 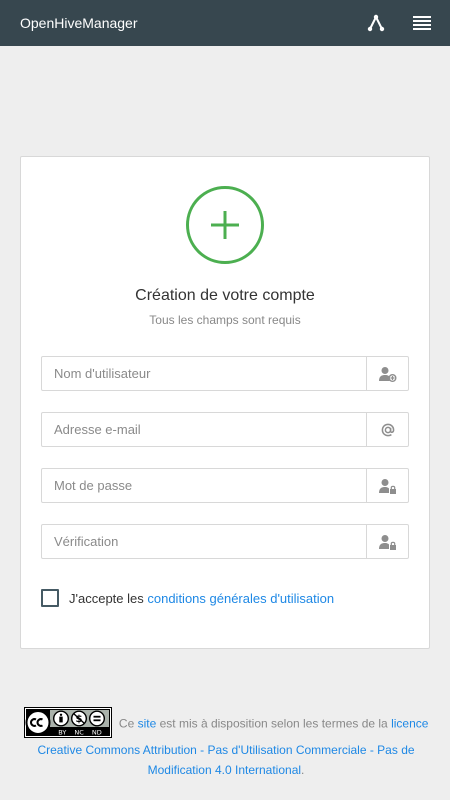 What do you see at coordinates (79, 23) in the screenshot?
I see `app-title: OpenHiveManager` at bounding box center [79, 23].